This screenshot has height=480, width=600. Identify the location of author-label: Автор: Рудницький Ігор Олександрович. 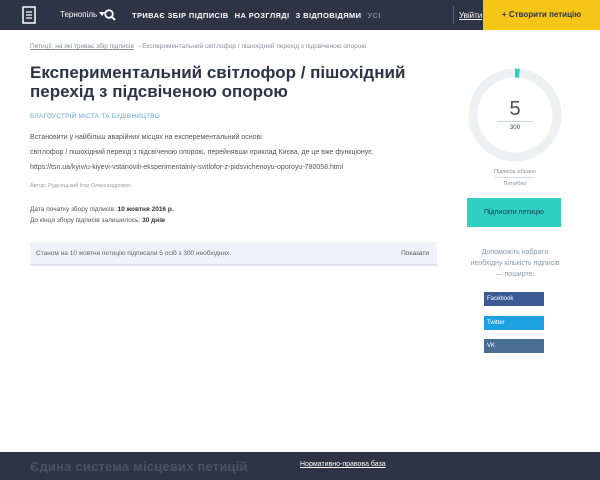
(80, 186).